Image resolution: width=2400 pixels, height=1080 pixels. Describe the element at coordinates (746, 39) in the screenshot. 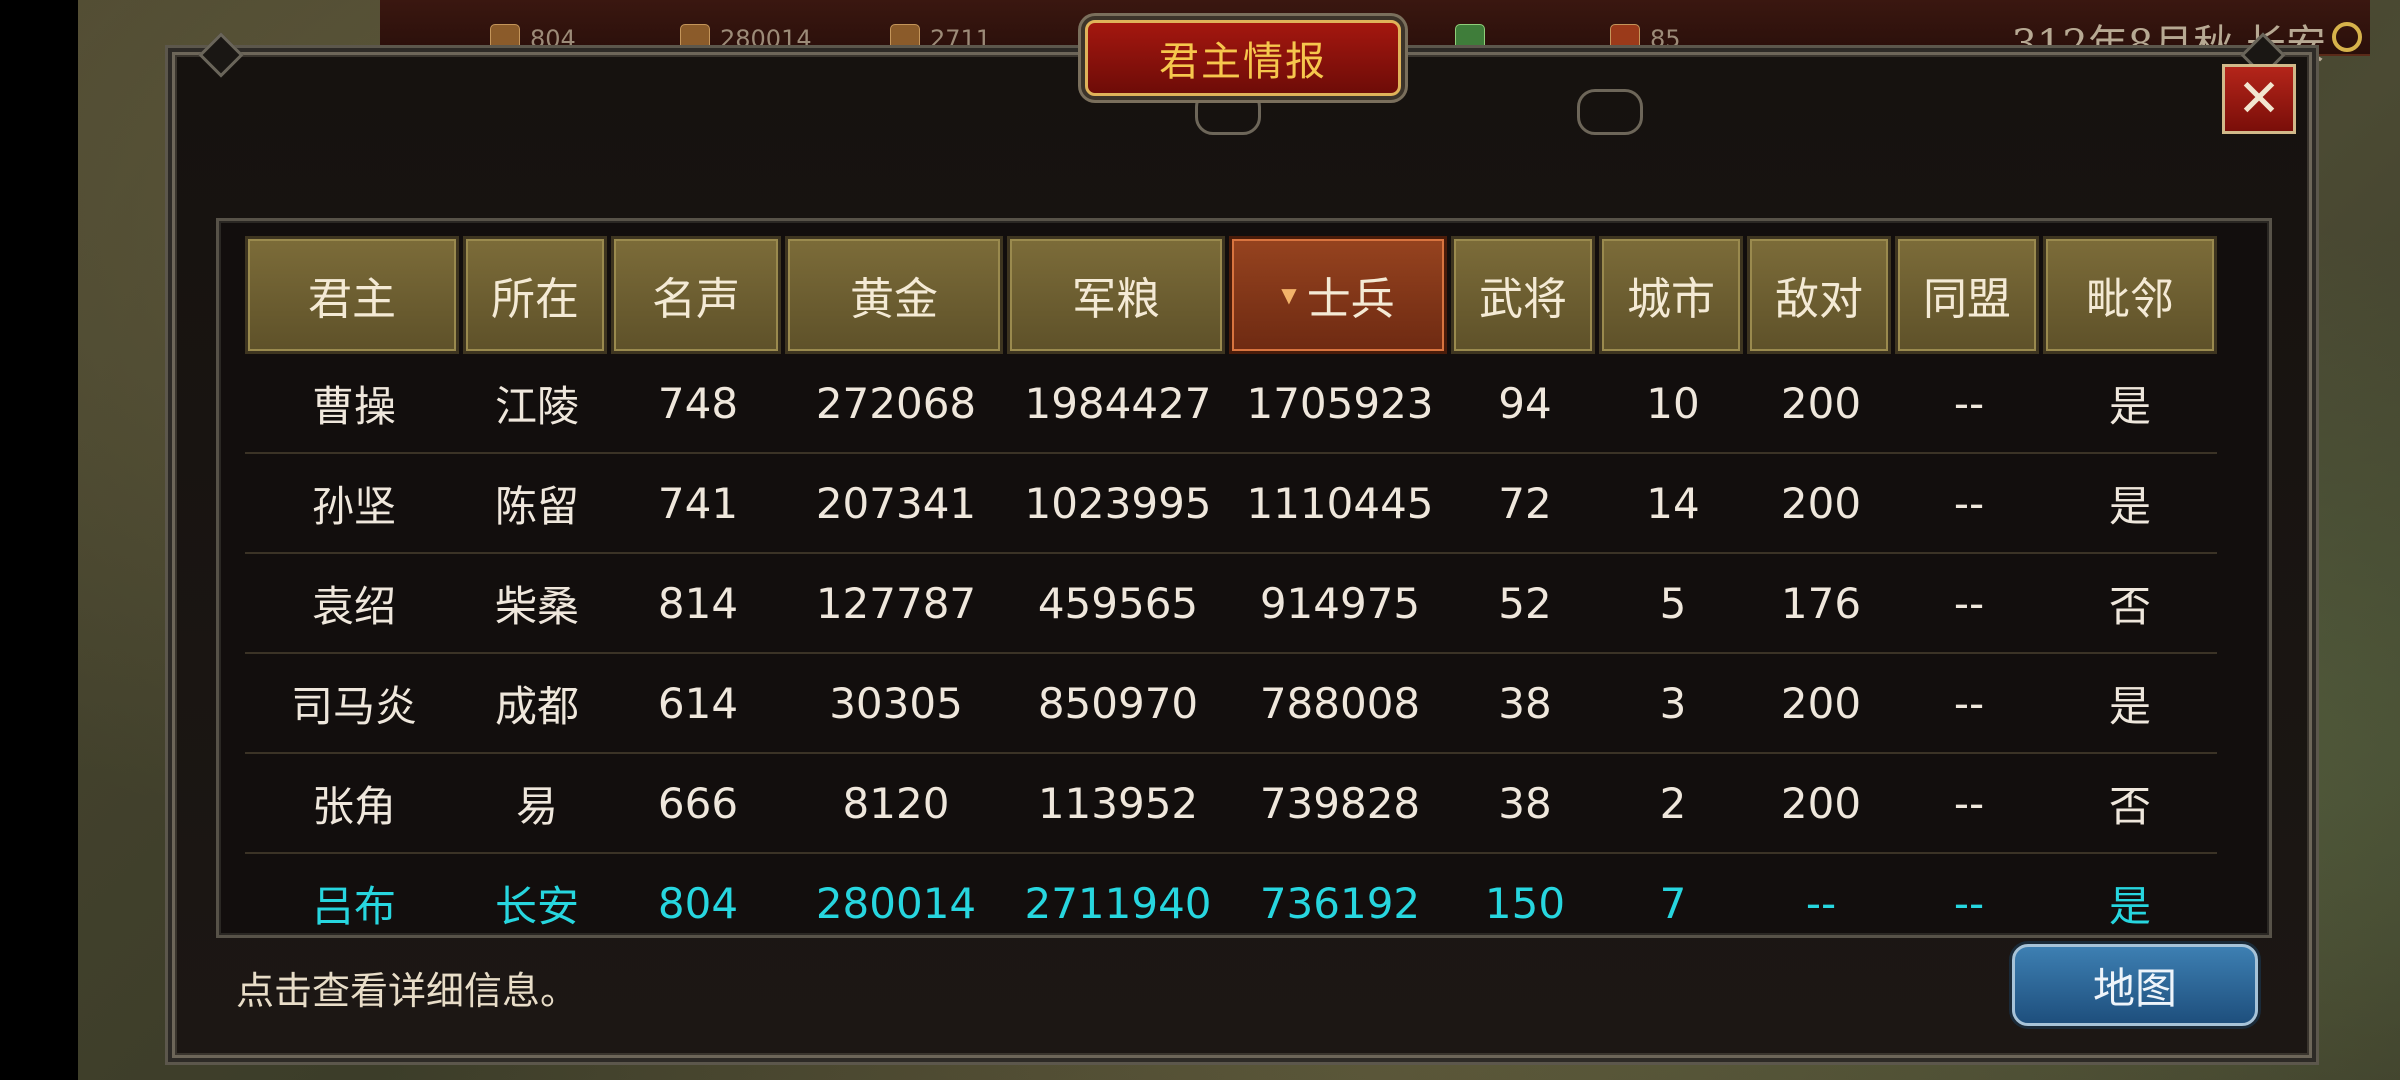

I see `resource-gold: 280014` at that location.